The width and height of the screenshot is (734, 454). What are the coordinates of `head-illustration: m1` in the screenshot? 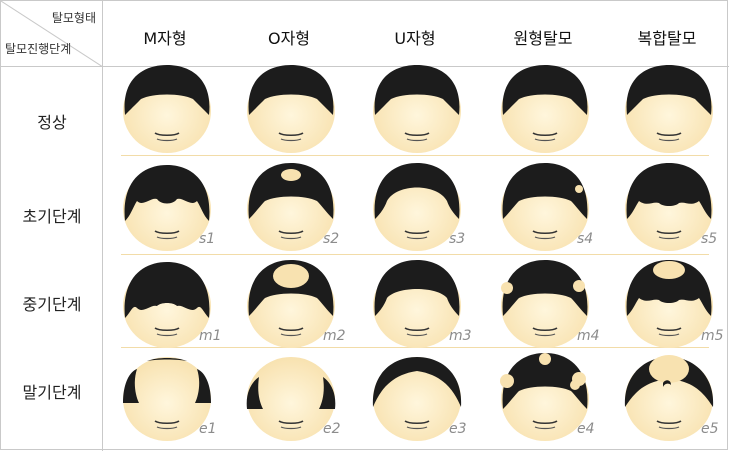 It's located at (169, 303).